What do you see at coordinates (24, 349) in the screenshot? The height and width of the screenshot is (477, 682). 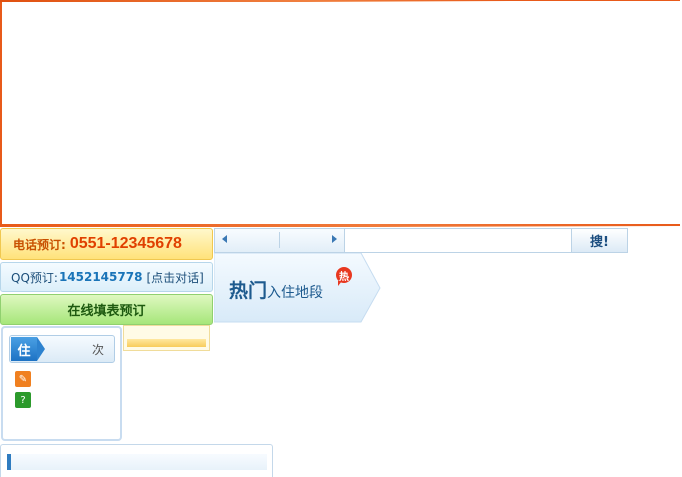 I see `stay-tag: 住` at bounding box center [24, 349].